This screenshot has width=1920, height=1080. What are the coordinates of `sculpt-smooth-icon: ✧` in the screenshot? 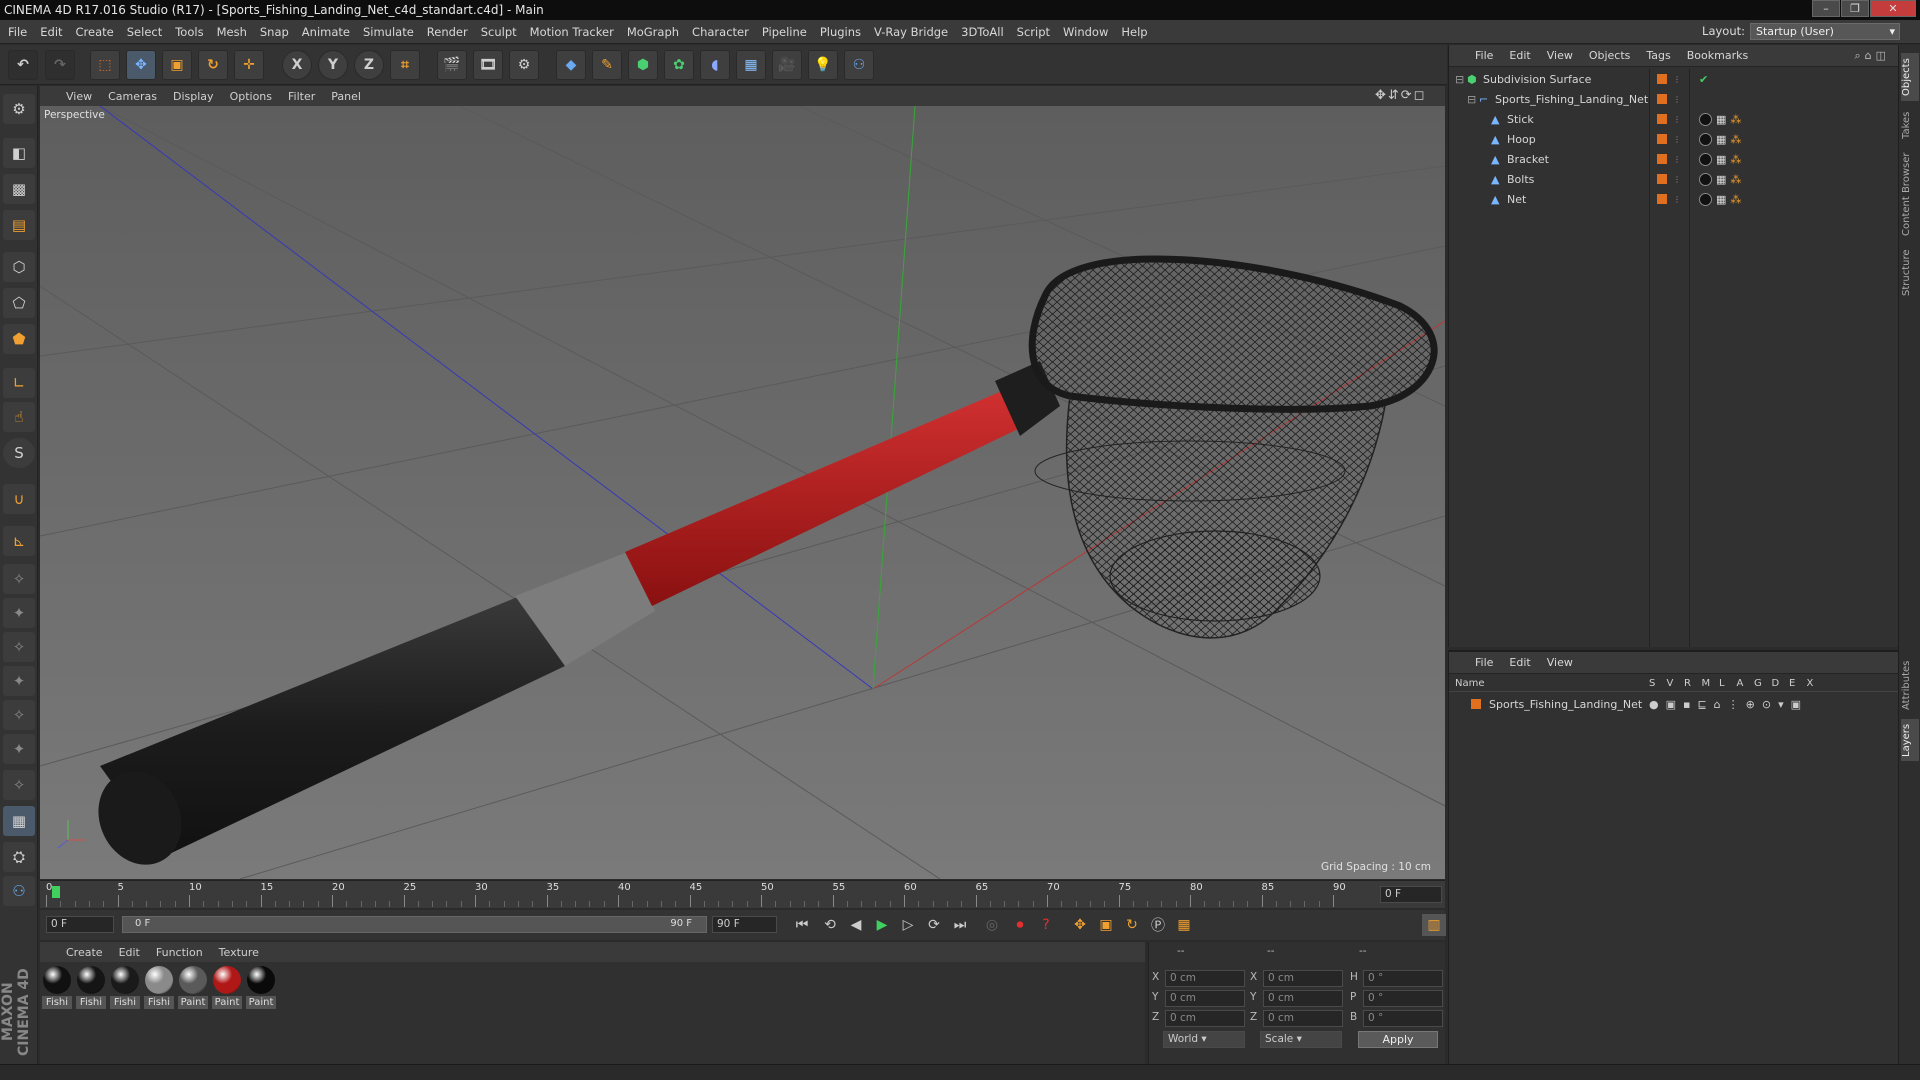 It's located at (19, 647).